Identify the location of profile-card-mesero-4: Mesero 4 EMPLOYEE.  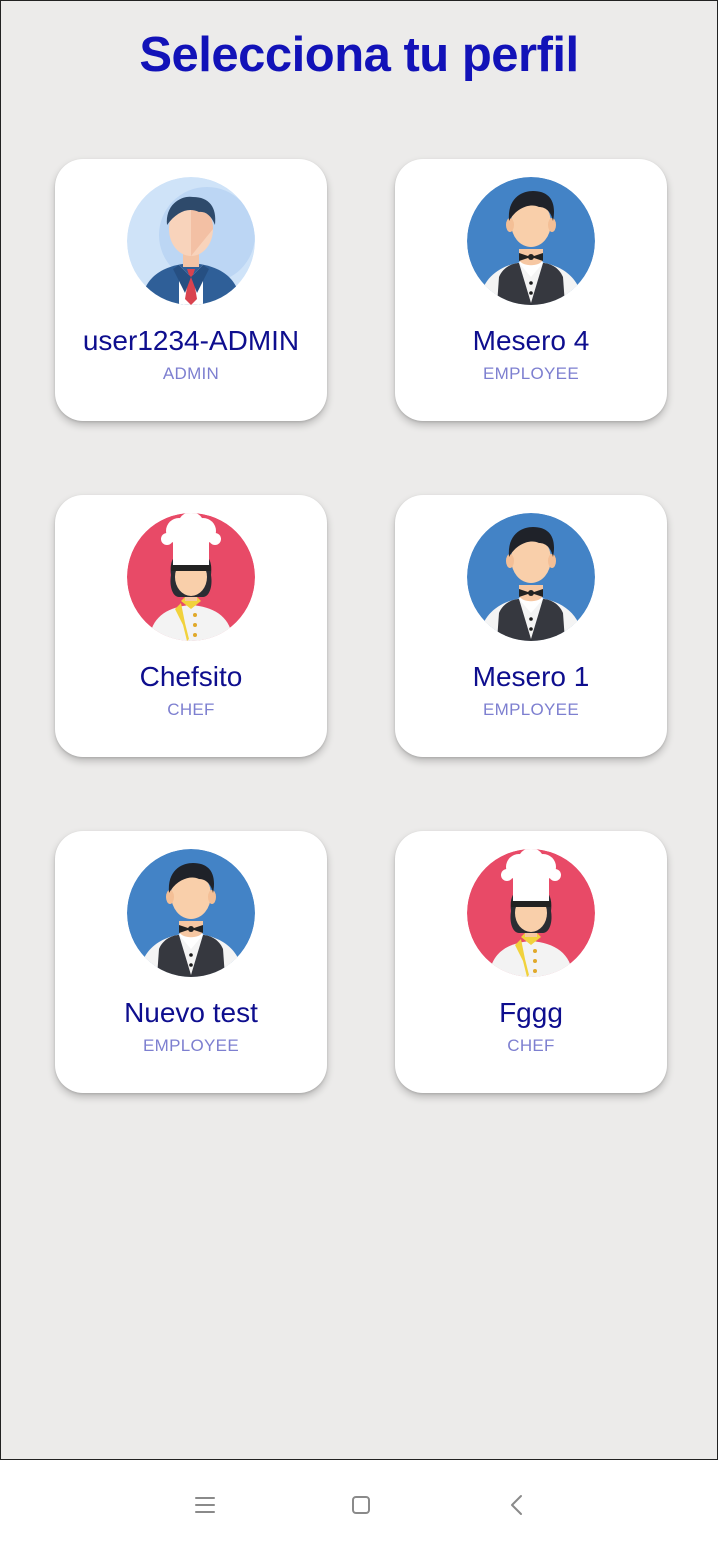
(531, 290).